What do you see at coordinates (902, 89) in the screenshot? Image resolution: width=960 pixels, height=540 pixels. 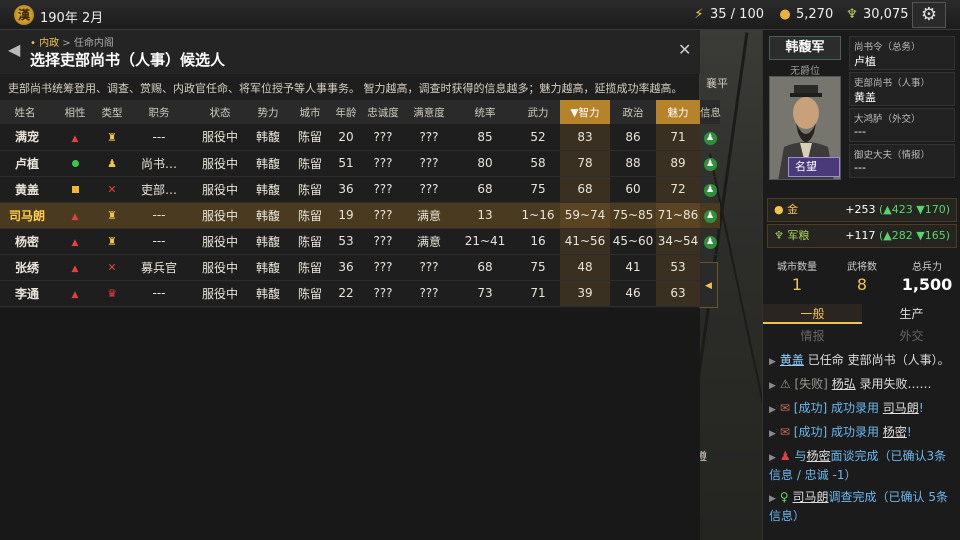 I see `officer-slot-personnel: 吏部尚书（人事） 黄盖` at bounding box center [902, 89].